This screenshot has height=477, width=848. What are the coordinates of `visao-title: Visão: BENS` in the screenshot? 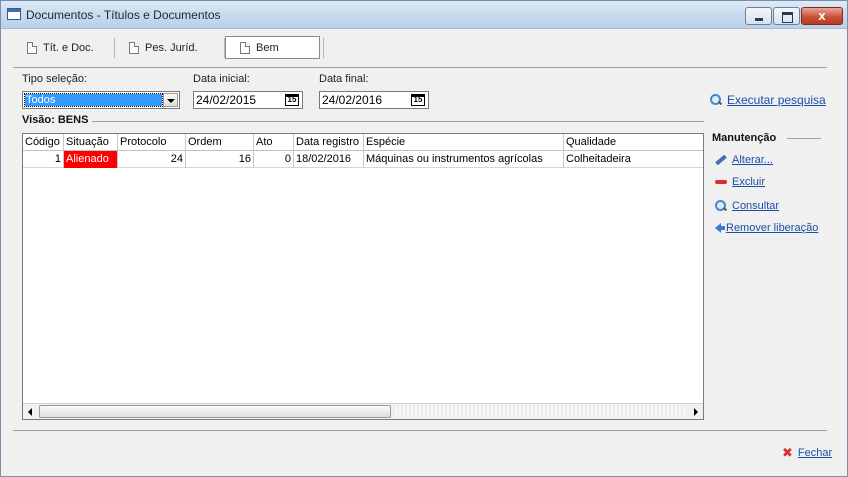 It's located at (55, 120).